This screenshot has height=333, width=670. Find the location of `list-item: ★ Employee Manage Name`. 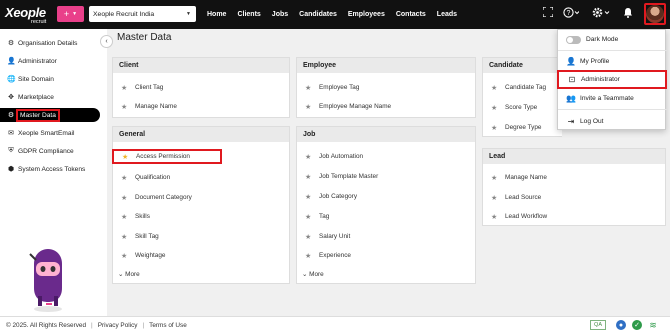

list-item: ★ Employee Manage Name is located at coordinates (386, 106).